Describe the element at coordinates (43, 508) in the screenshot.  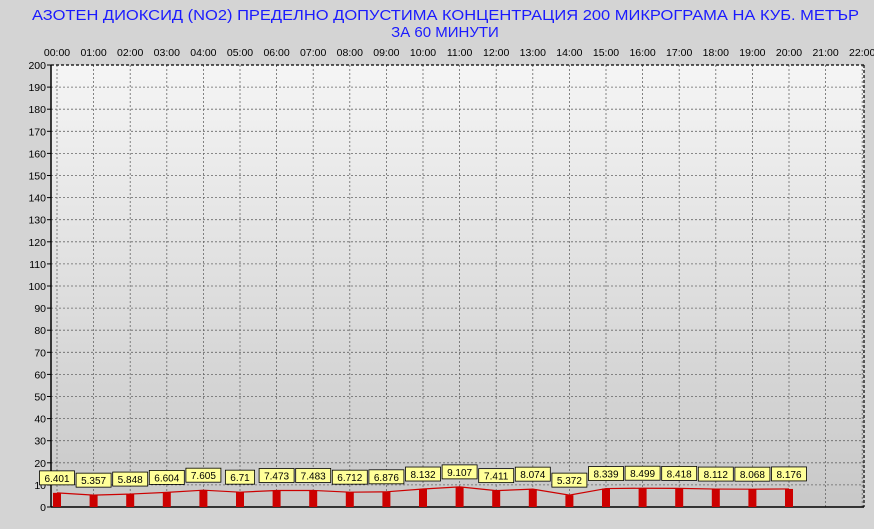
I see `y-tick-label: 0` at that location.